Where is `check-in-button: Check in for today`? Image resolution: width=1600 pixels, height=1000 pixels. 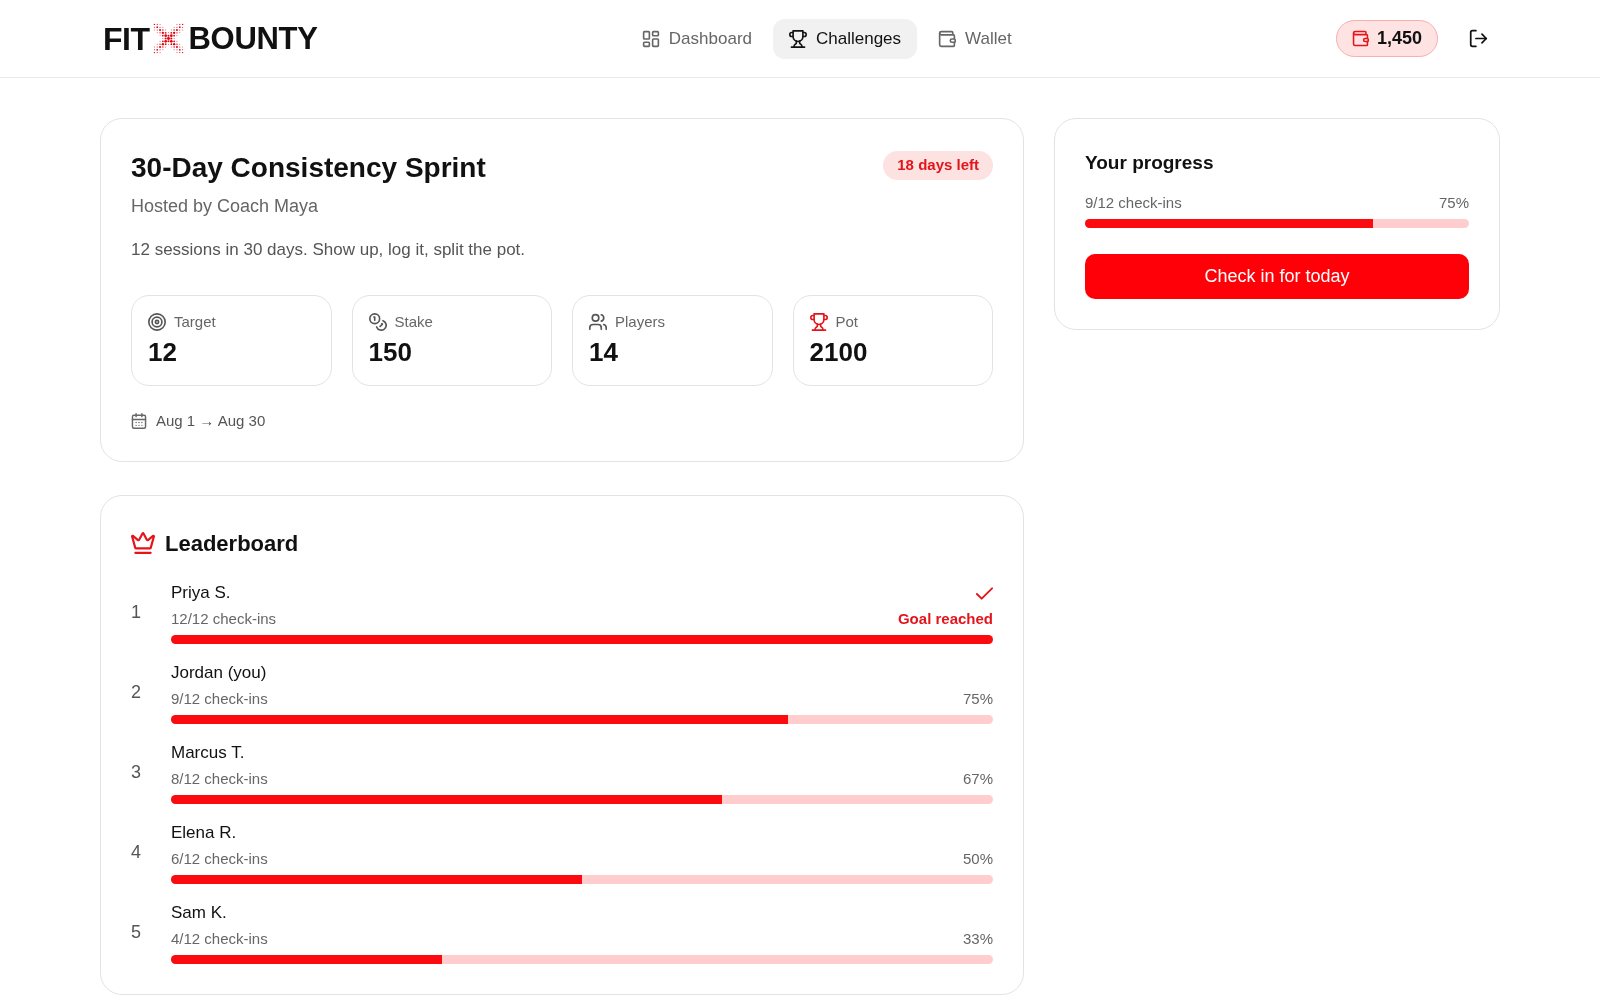
check-in-button: Check in for today is located at coordinates (1277, 276).